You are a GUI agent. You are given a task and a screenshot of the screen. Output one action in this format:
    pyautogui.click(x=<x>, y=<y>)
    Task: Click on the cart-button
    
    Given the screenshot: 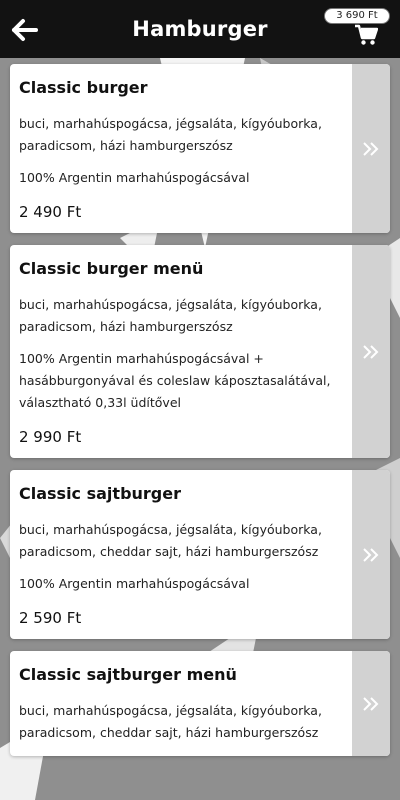 What is the action you would take?
    pyautogui.click(x=366, y=35)
    